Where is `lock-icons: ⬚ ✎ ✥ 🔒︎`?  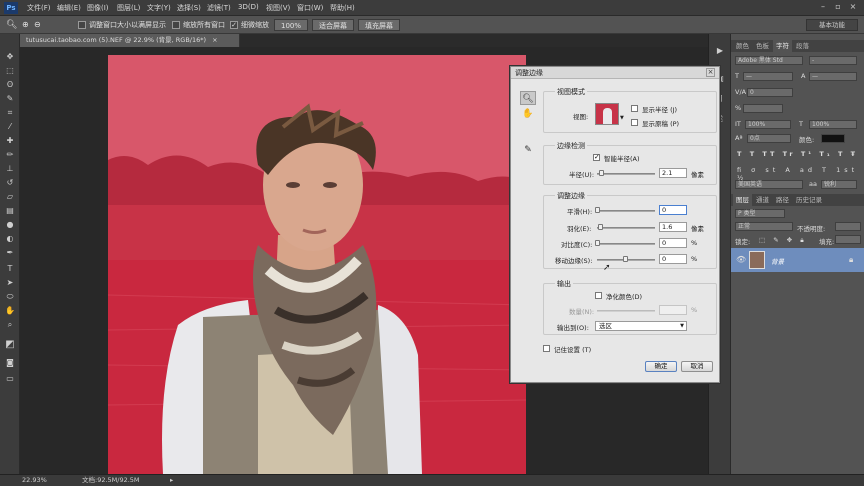
lock-icons: ⬚ ✎ ✥ 🔒︎ is located at coordinates (783, 240).